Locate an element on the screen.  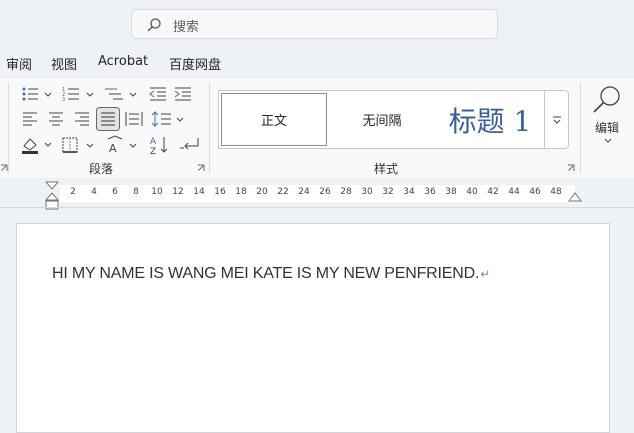
tab-view: 视图 is located at coordinates (64, 63).